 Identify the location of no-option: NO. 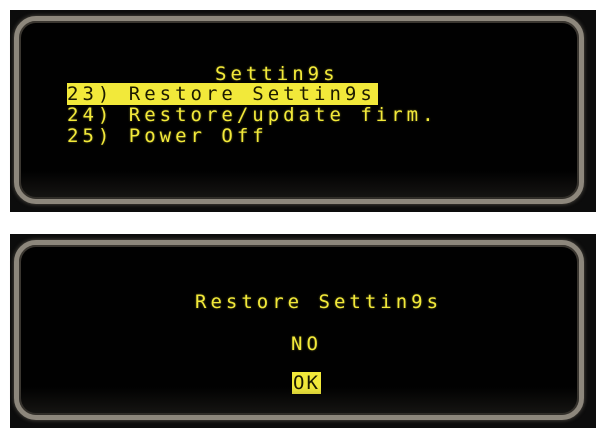
(306, 344).